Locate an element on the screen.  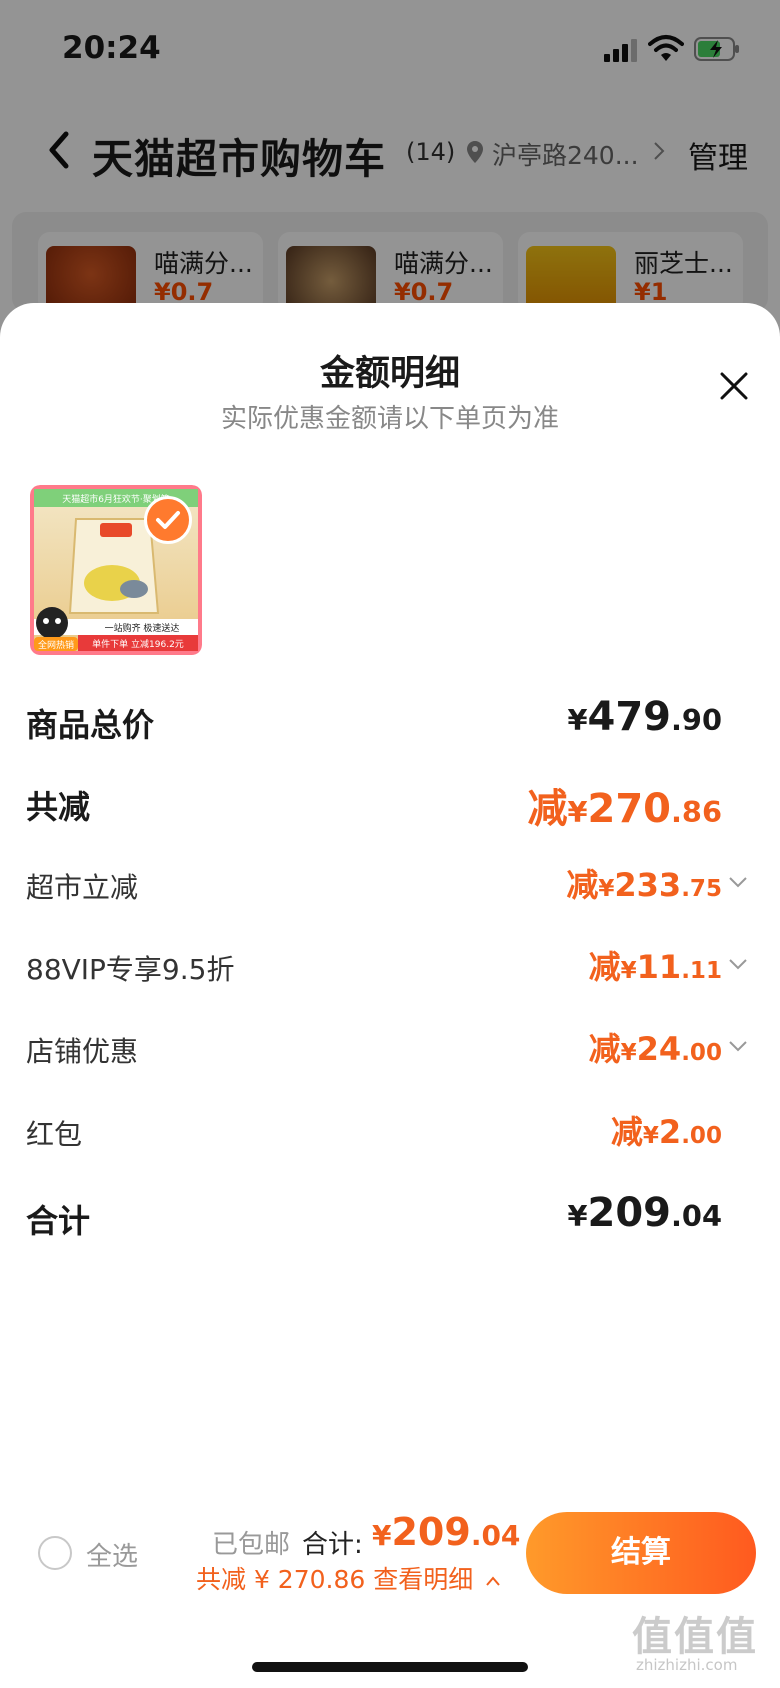
svg-text: 全网热销 is located at coordinates (56, 645).